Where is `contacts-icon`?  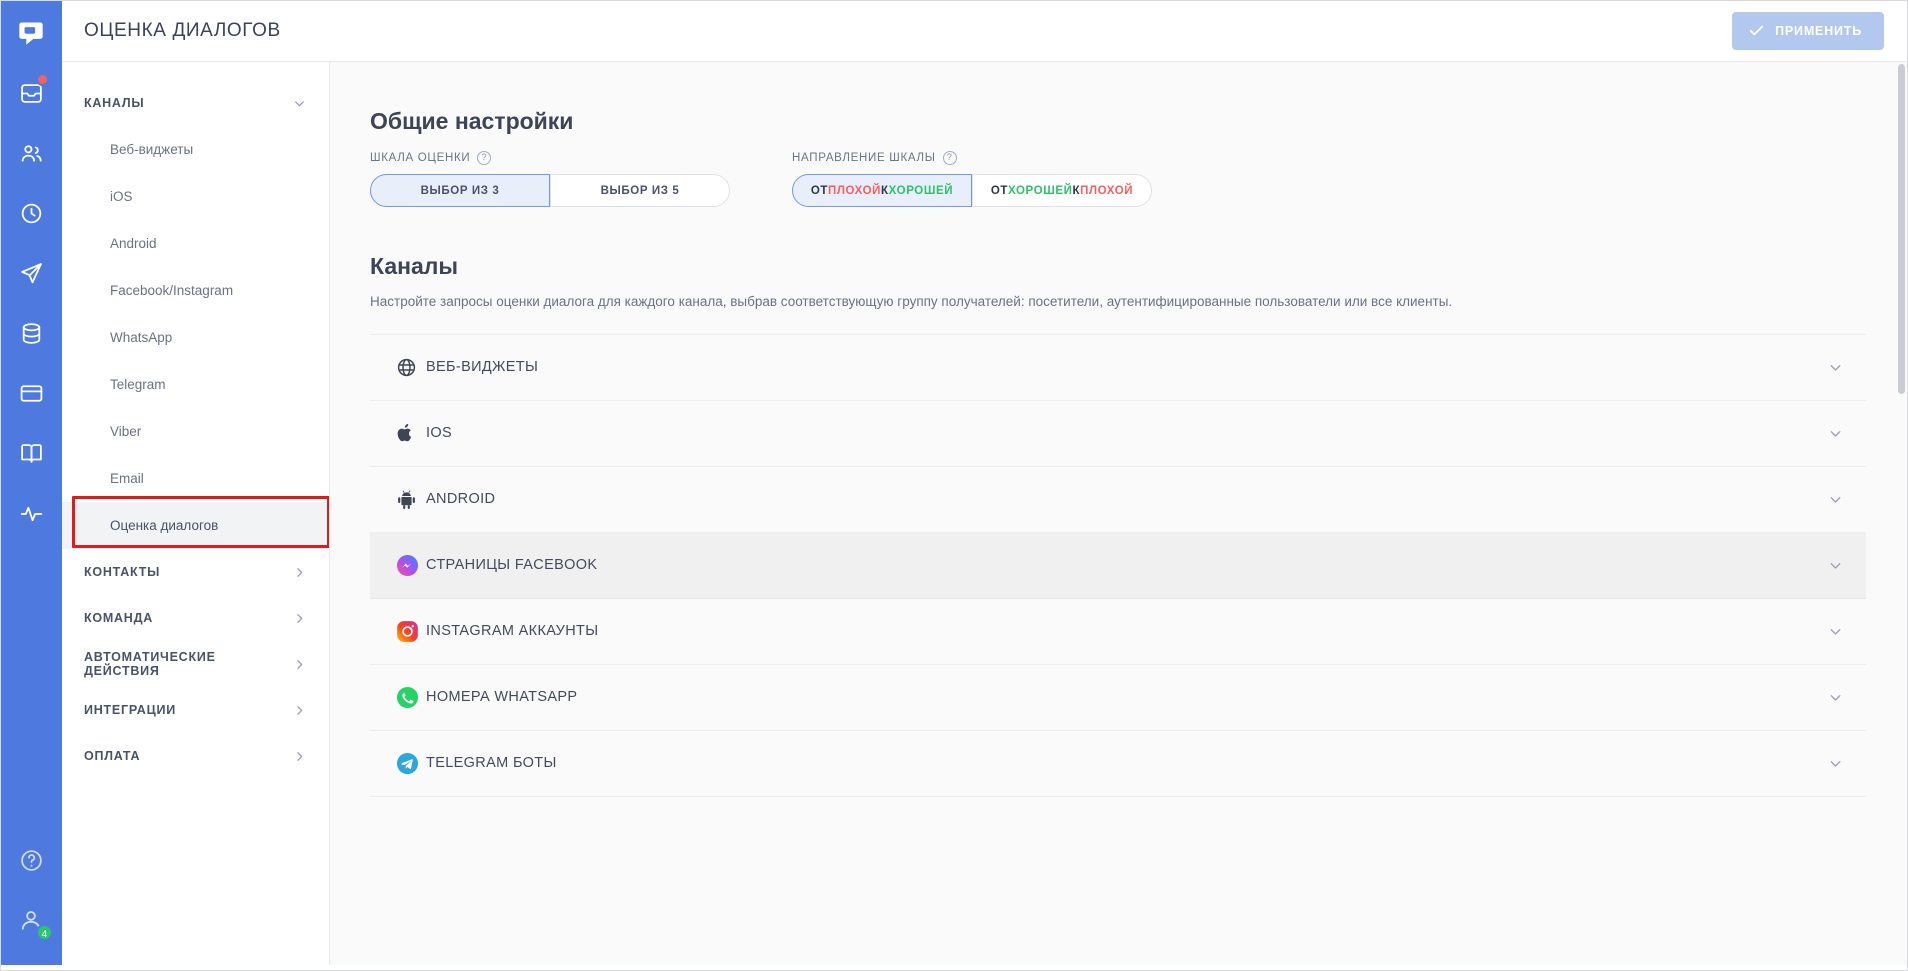 contacts-icon is located at coordinates (31, 153).